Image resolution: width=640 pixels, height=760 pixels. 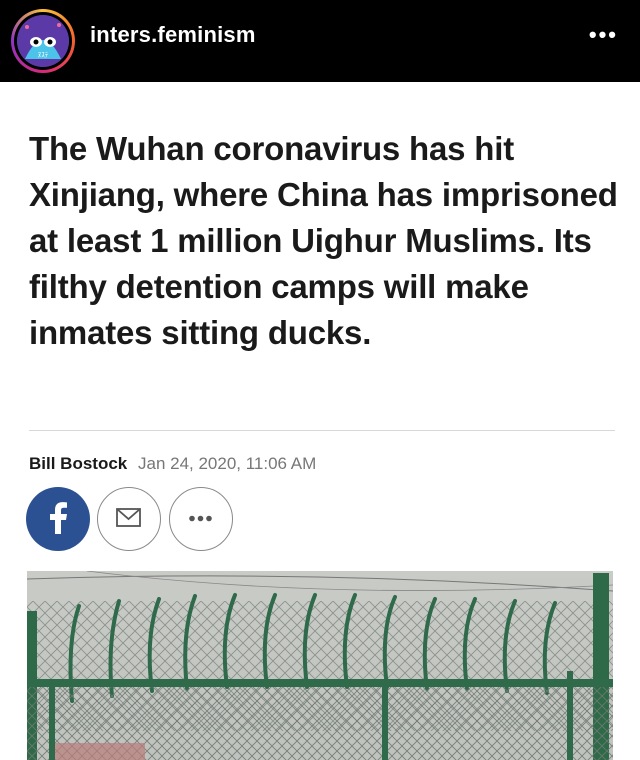 I want to click on avatar: ﾇｽﾃ, so click(x=43, y=41).